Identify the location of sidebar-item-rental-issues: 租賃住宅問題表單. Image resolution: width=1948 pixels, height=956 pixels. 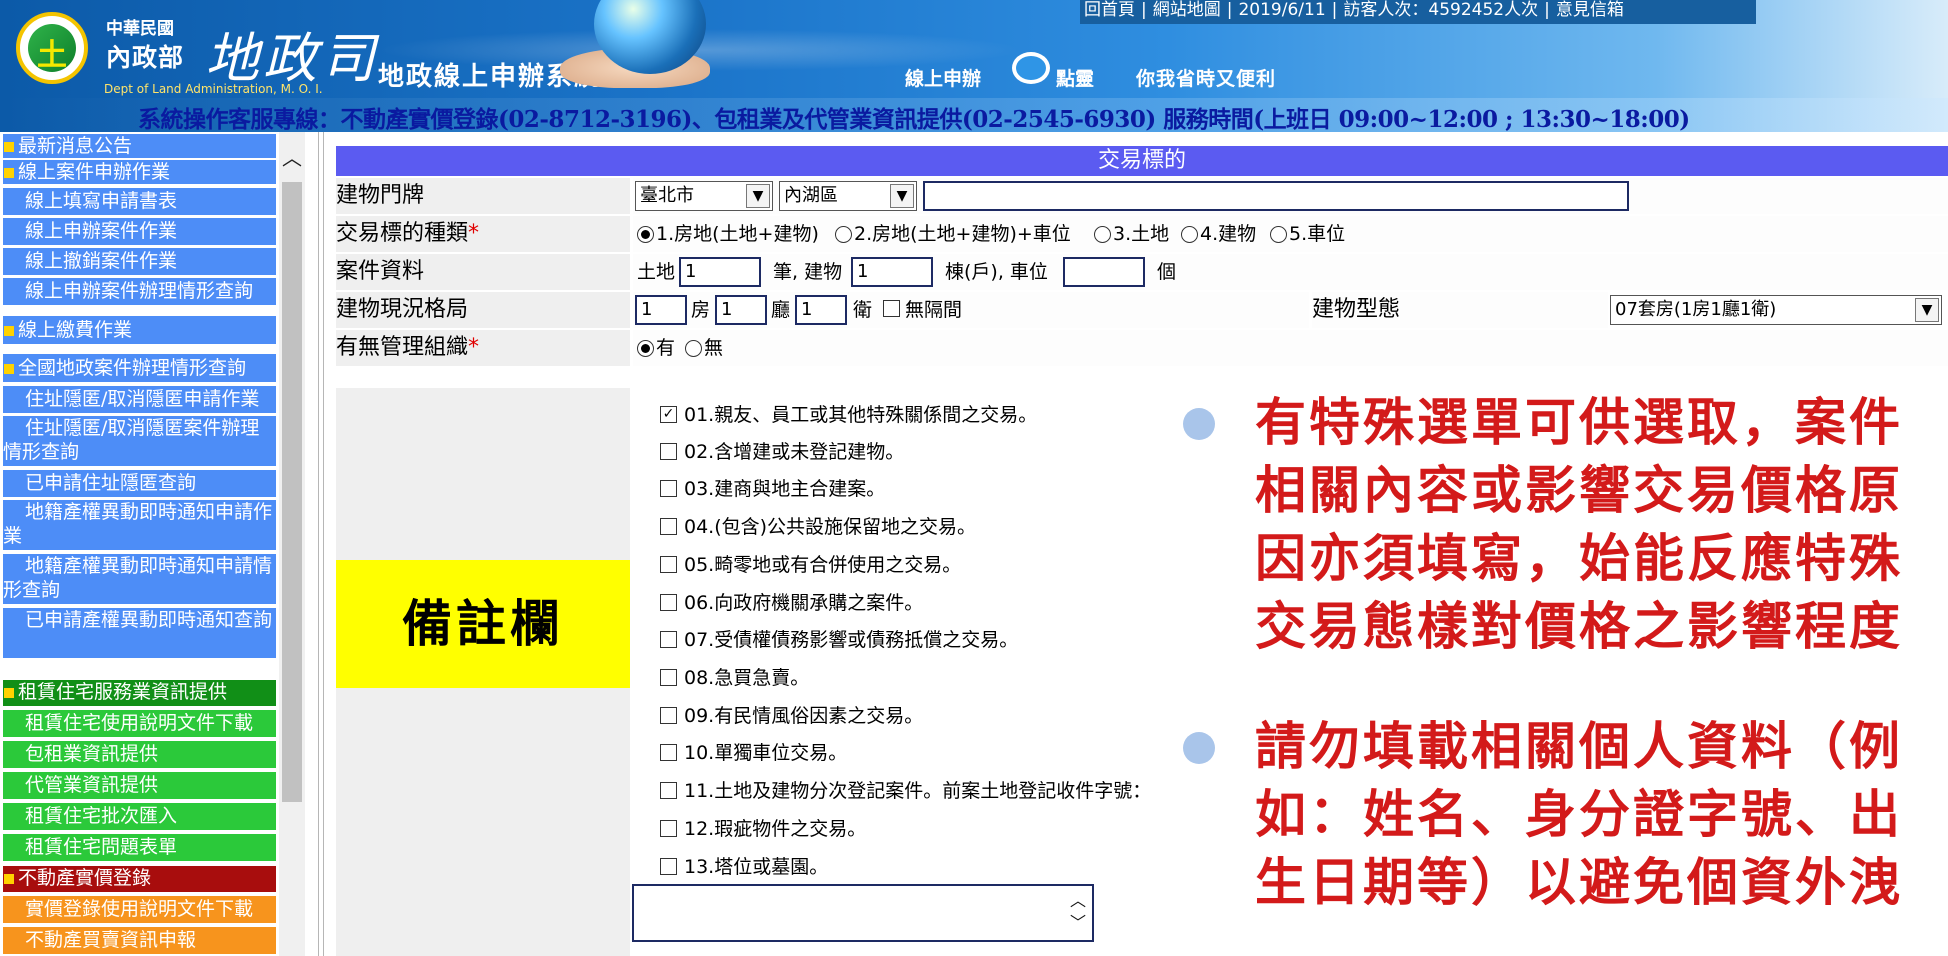
(139, 848).